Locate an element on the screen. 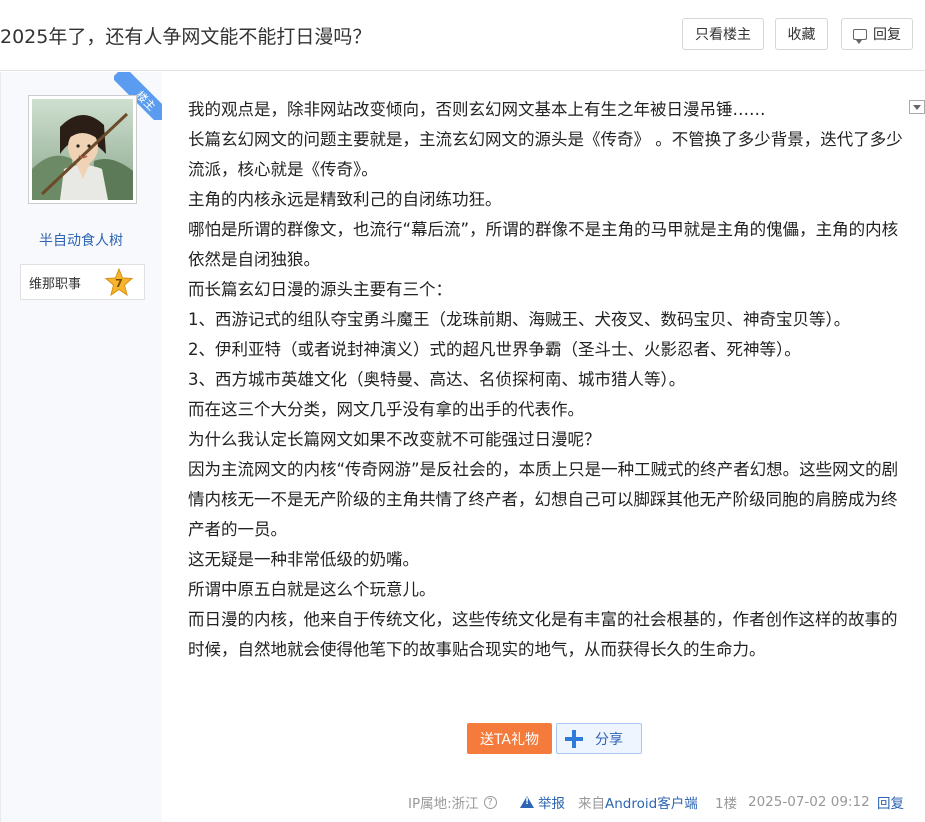 The height and width of the screenshot is (822, 925). post-menu-dropdown is located at coordinates (917, 107).